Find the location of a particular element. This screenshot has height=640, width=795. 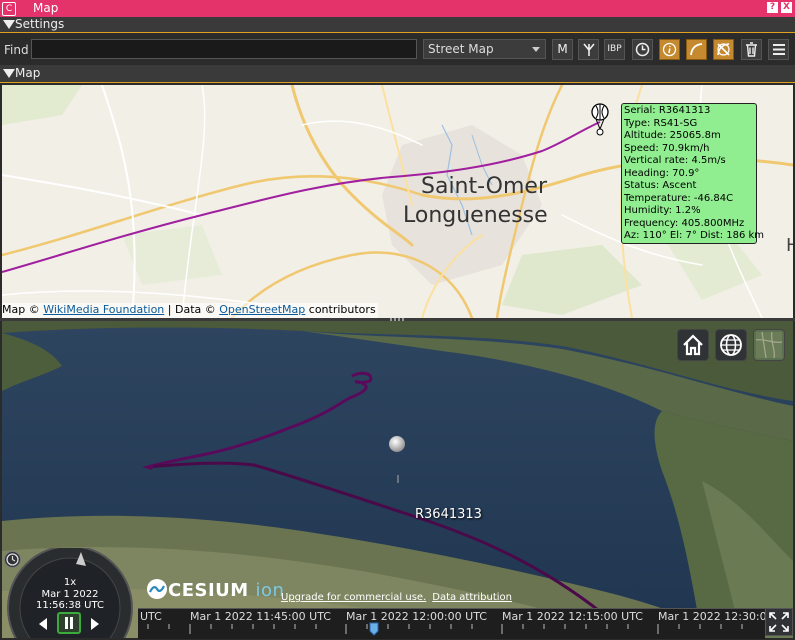

city-label-saint-omer: Saint-Omer is located at coordinates (484, 186).